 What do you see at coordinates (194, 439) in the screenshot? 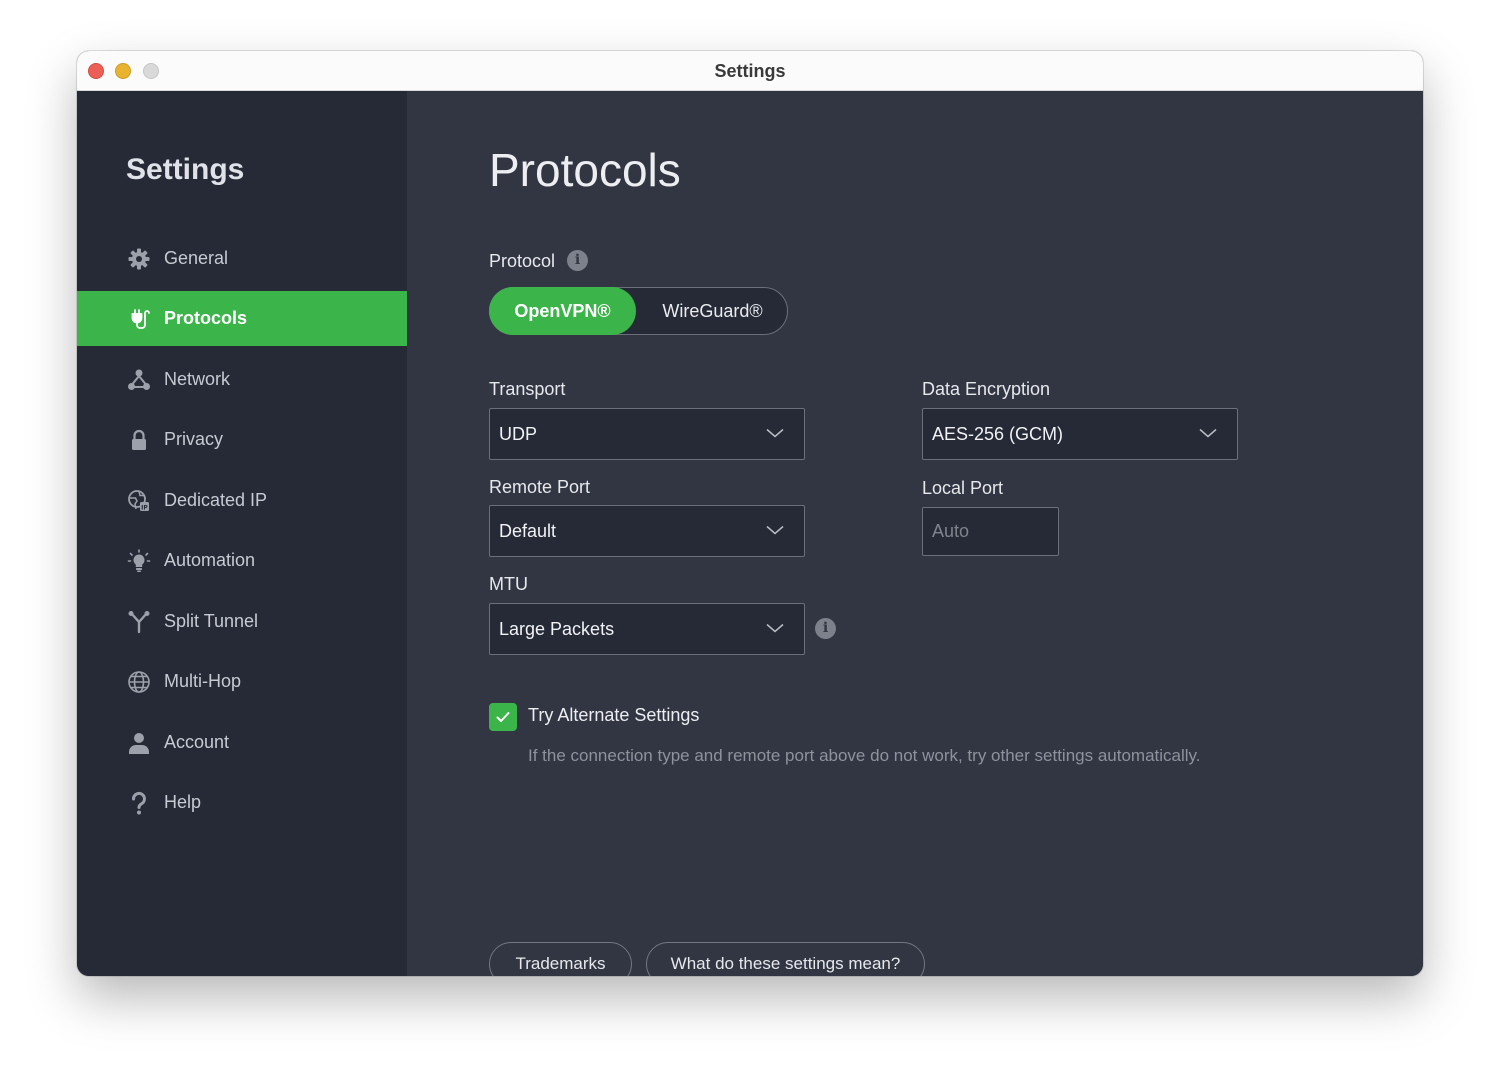
I see `sidebar-item-label: Privacy` at bounding box center [194, 439].